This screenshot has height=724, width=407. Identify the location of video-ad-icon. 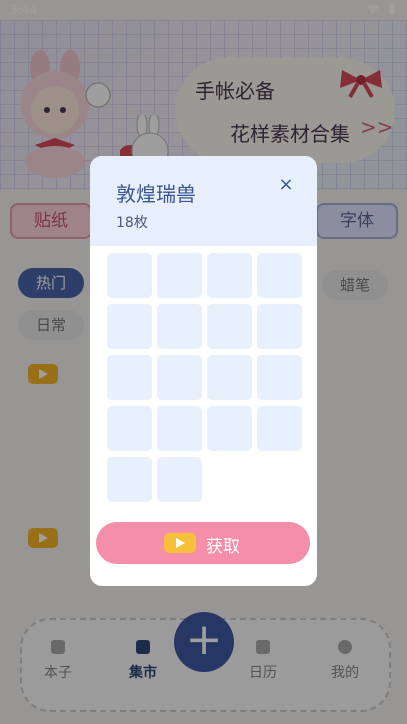
(180, 543).